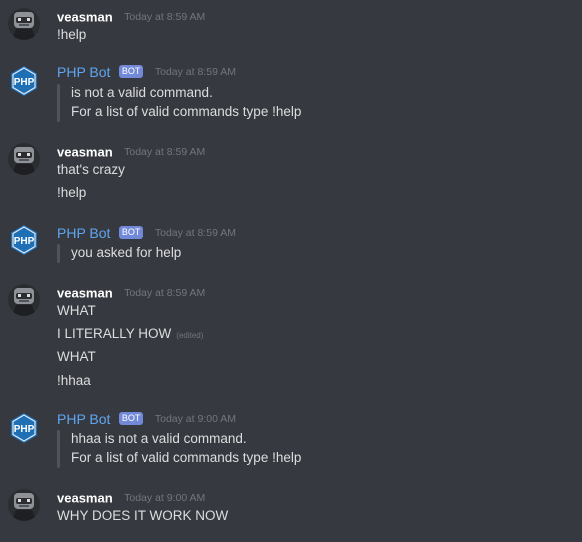 The height and width of the screenshot is (542, 582). I want to click on edited-label: (edited), so click(190, 335).